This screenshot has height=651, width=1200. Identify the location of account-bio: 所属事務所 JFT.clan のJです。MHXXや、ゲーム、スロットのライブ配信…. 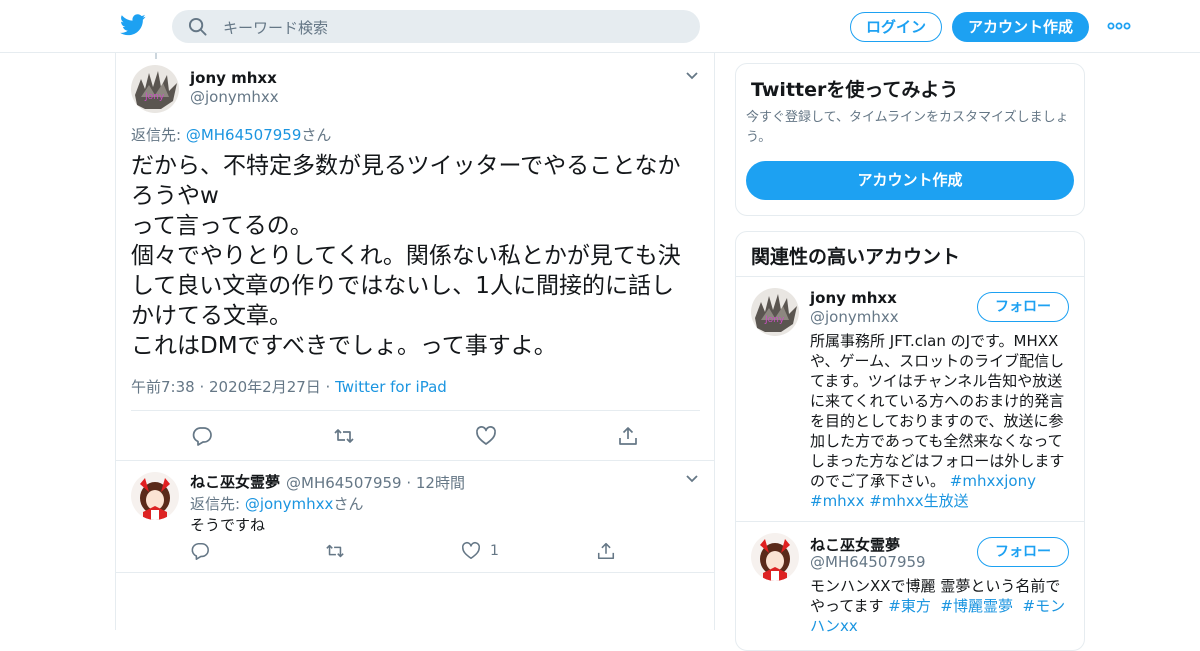
(941, 421).